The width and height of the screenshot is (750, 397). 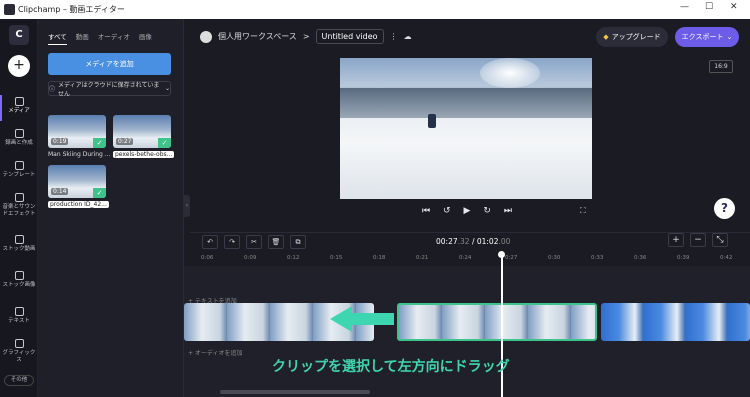 What do you see at coordinates (187, 206) in the screenshot?
I see `collapse-panel-handle: ‹` at bounding box center [187, 206].